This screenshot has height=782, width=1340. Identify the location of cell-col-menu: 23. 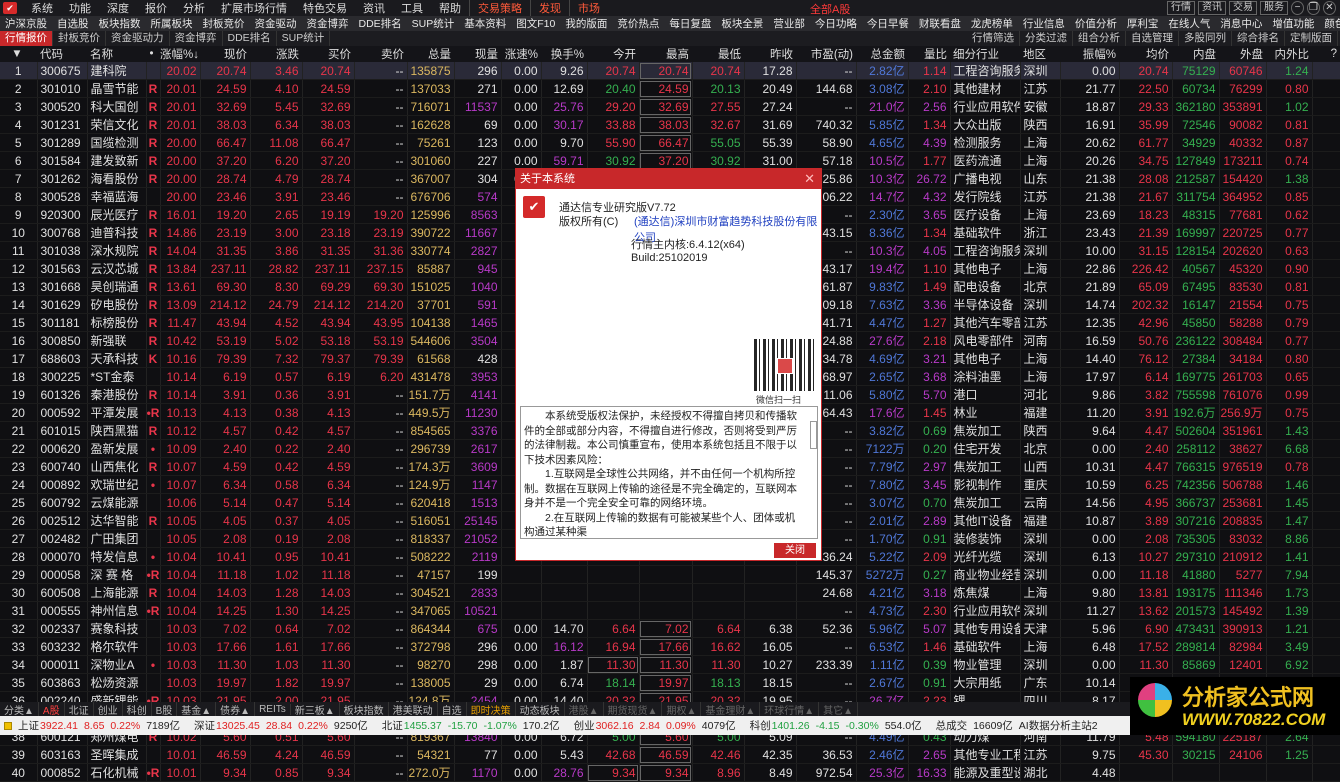
(19, 466).